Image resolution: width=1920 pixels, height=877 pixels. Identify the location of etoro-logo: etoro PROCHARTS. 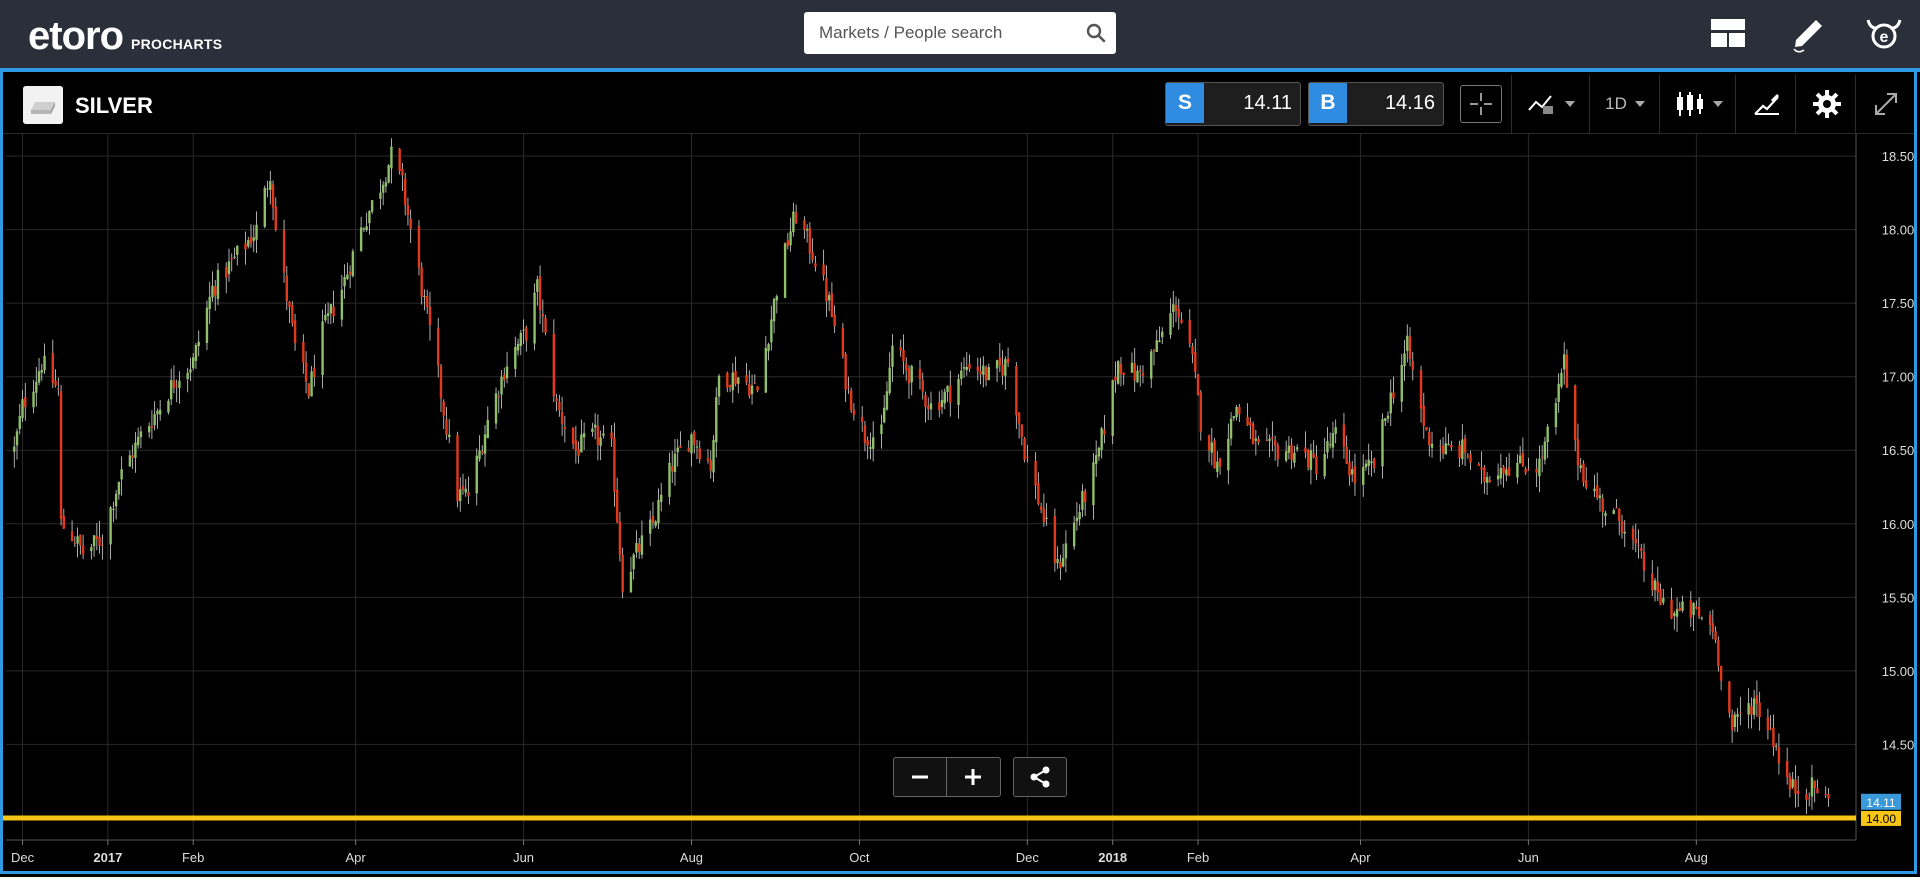
(125, 32).